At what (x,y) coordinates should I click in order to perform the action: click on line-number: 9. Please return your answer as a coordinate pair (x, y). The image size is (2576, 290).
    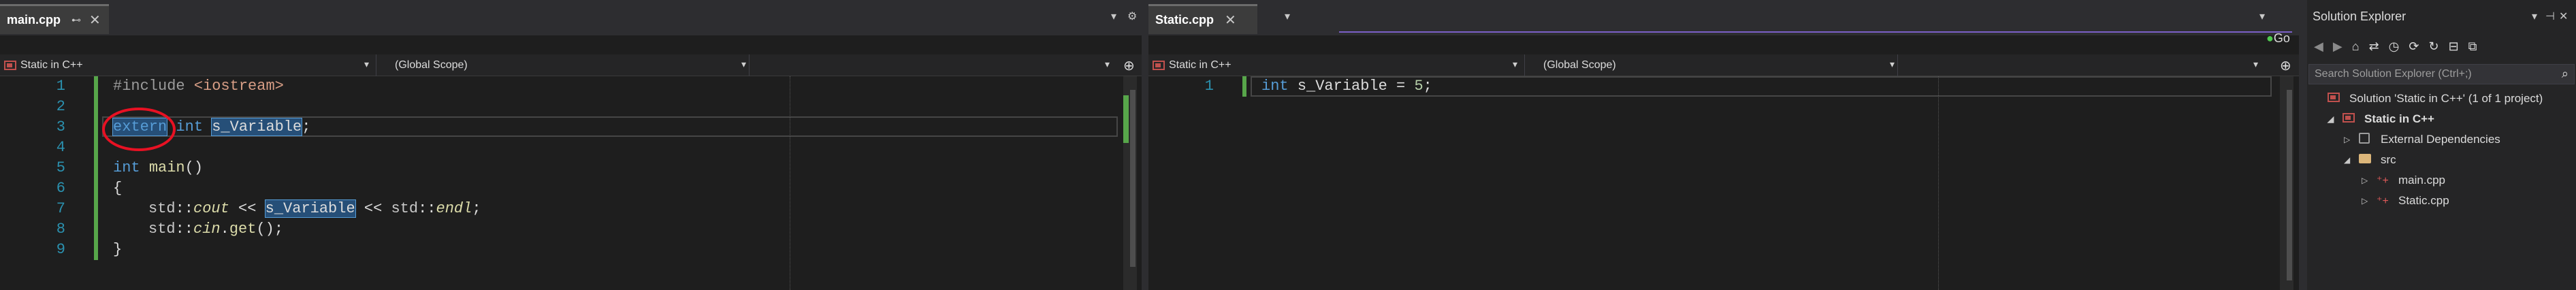
    Looking at the image, I should click on (60, 250).